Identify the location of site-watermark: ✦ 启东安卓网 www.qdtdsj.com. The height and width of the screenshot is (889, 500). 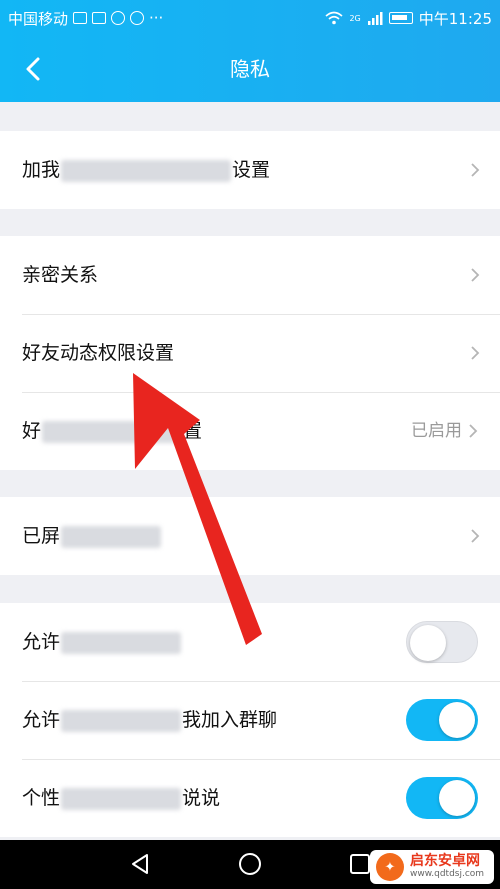
(432, 867).